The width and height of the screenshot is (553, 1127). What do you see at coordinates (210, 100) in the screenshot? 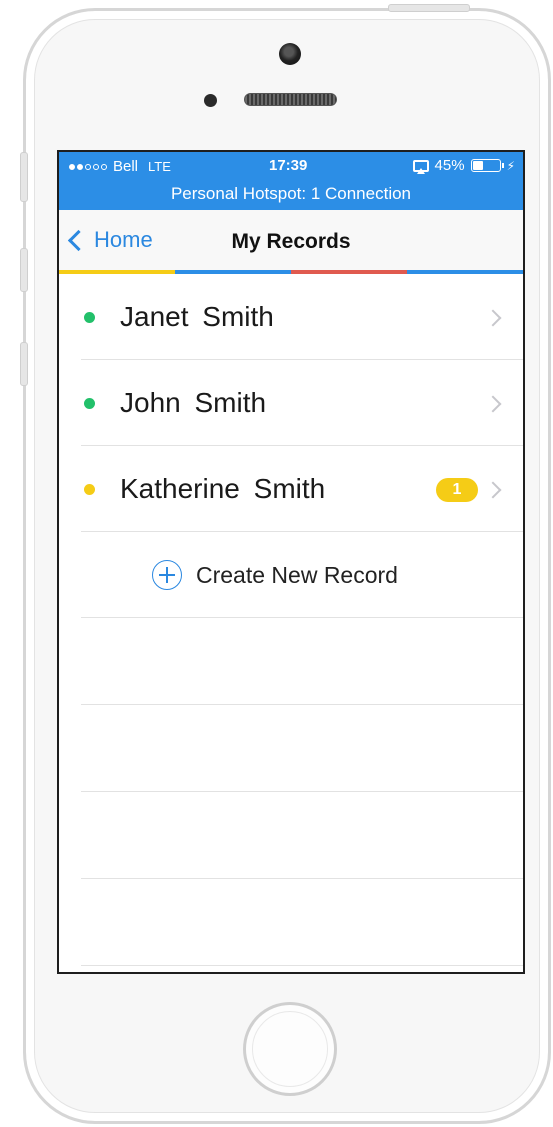
I see `proximity-sensor` at bounding box center [210, 100].